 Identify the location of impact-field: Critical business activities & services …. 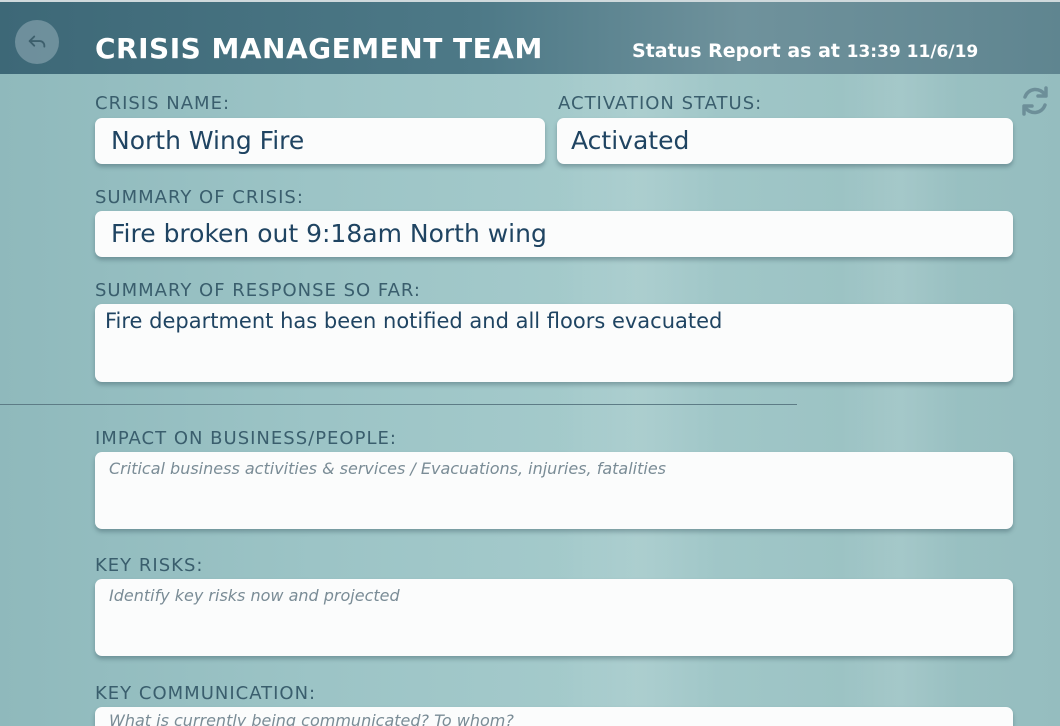
(554, 490).